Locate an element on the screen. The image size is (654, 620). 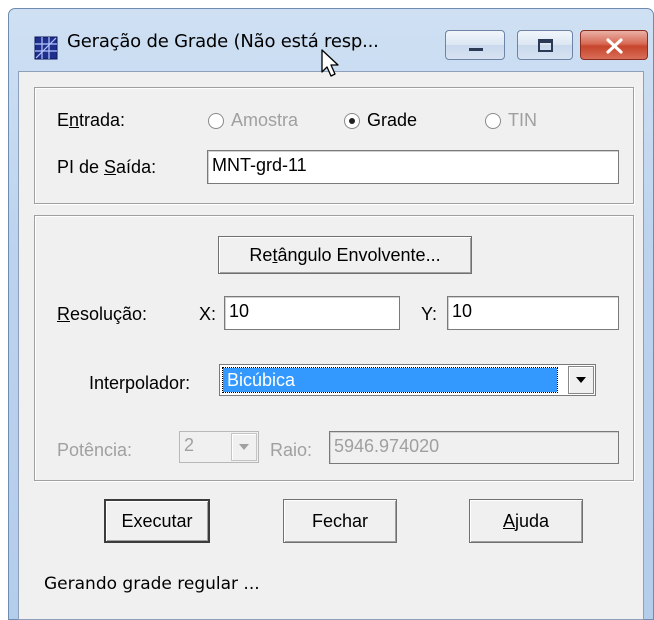
potencia-select: 2 is located at coordinates (219, 447).